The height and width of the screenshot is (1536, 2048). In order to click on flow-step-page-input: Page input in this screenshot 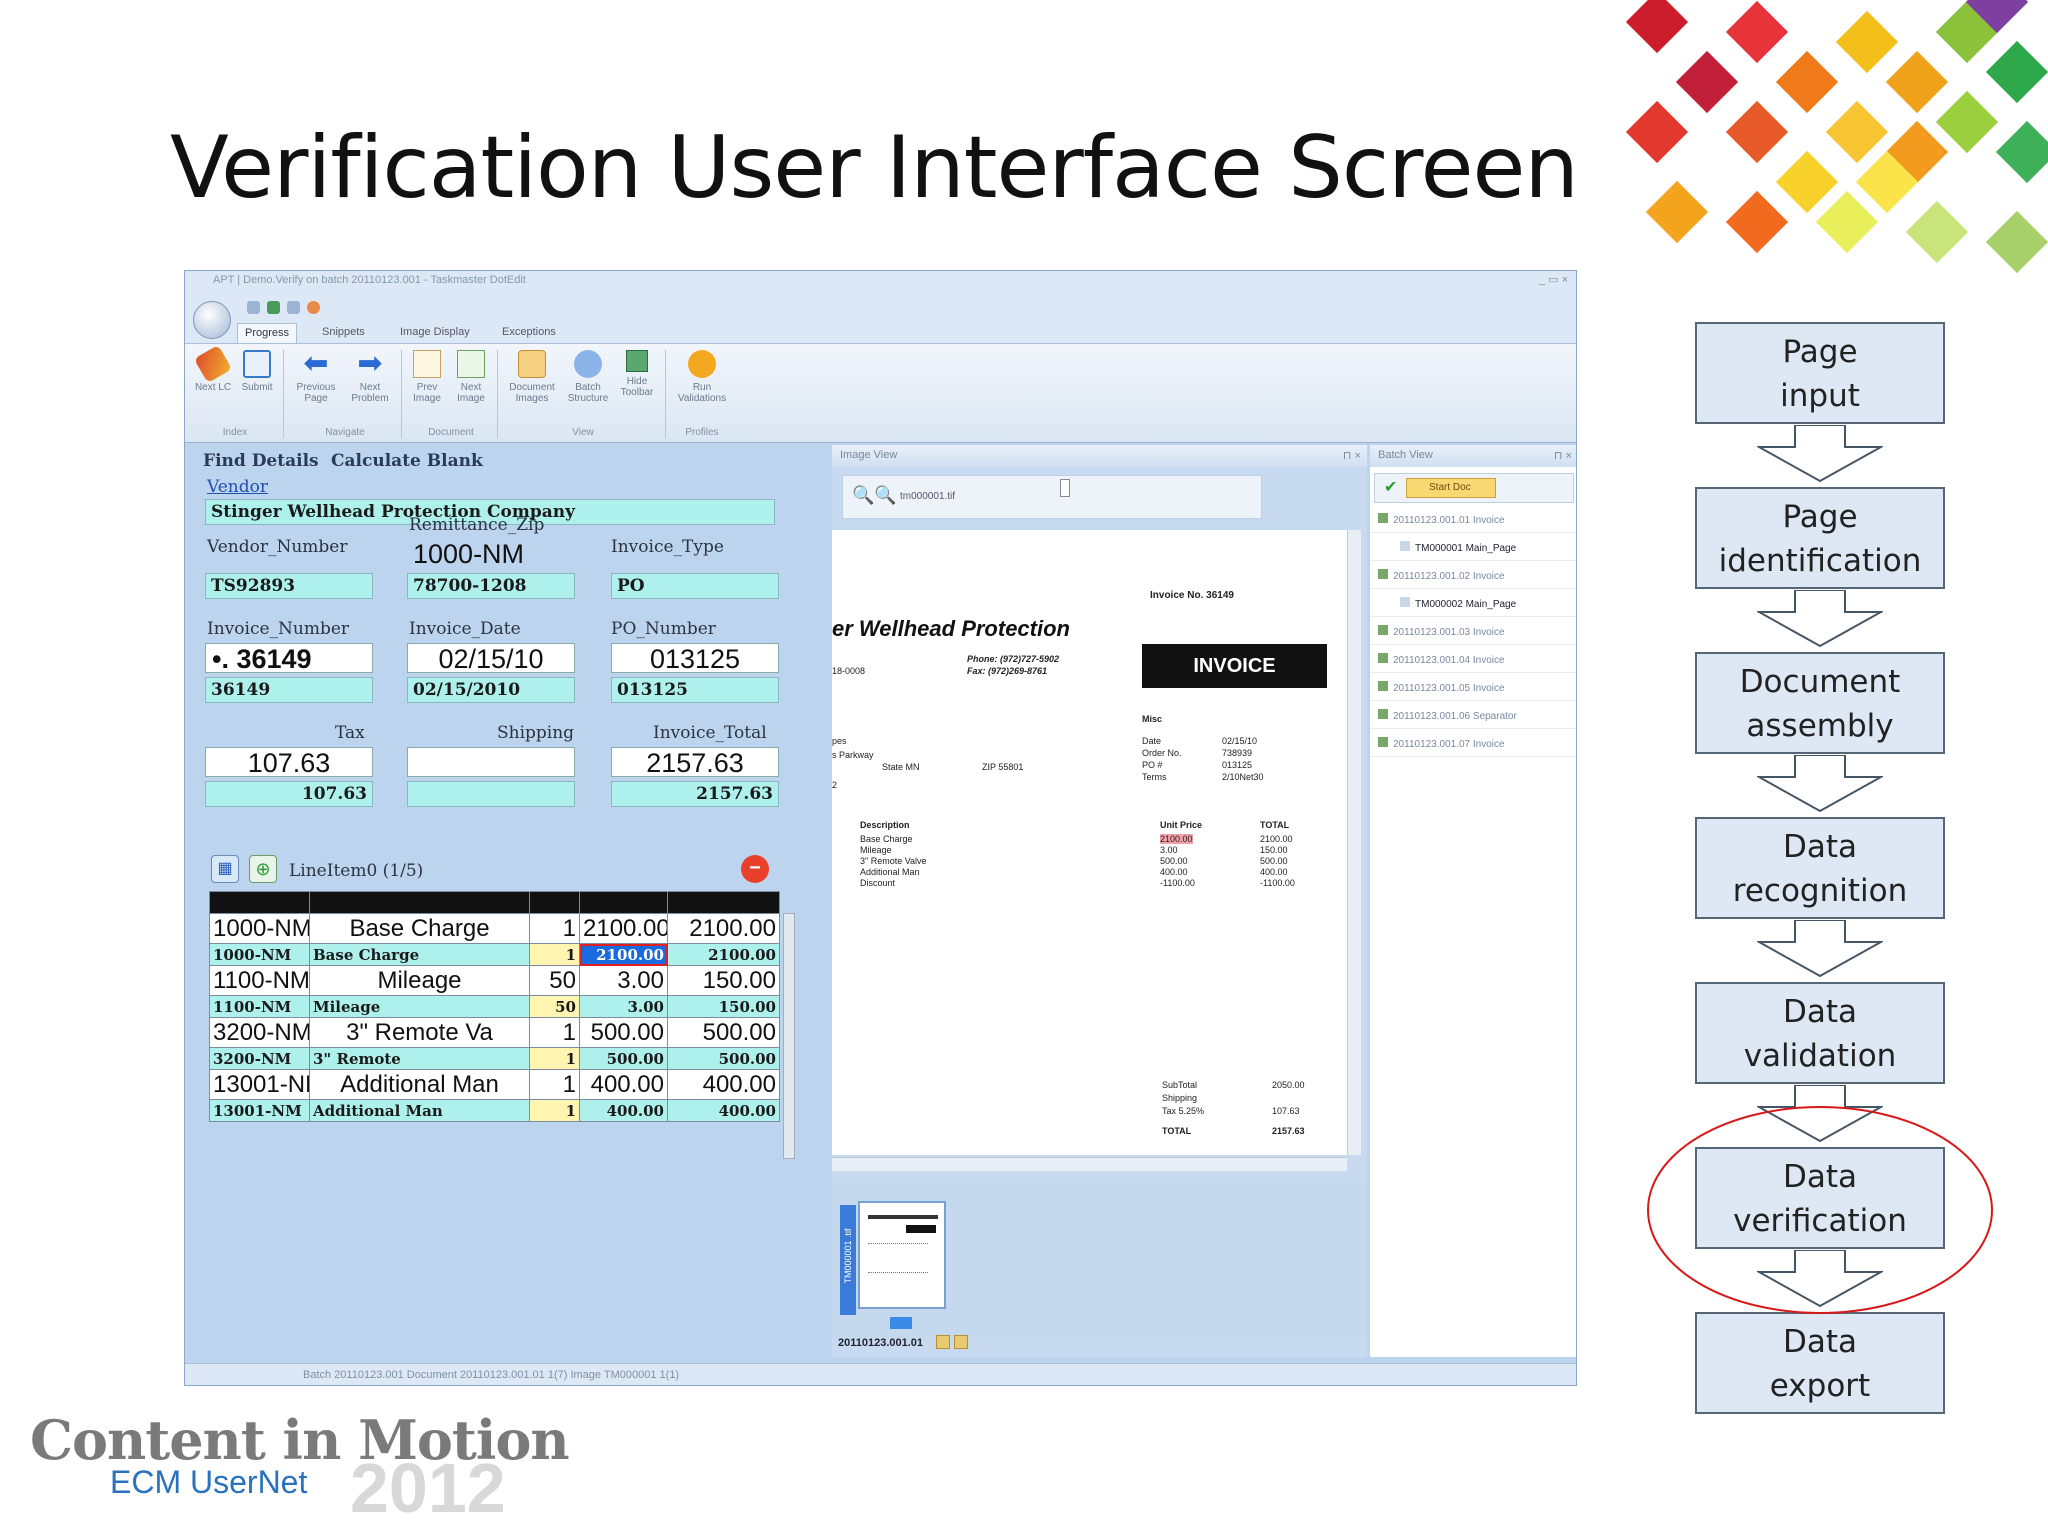, I will do `click(1820, 373)`.